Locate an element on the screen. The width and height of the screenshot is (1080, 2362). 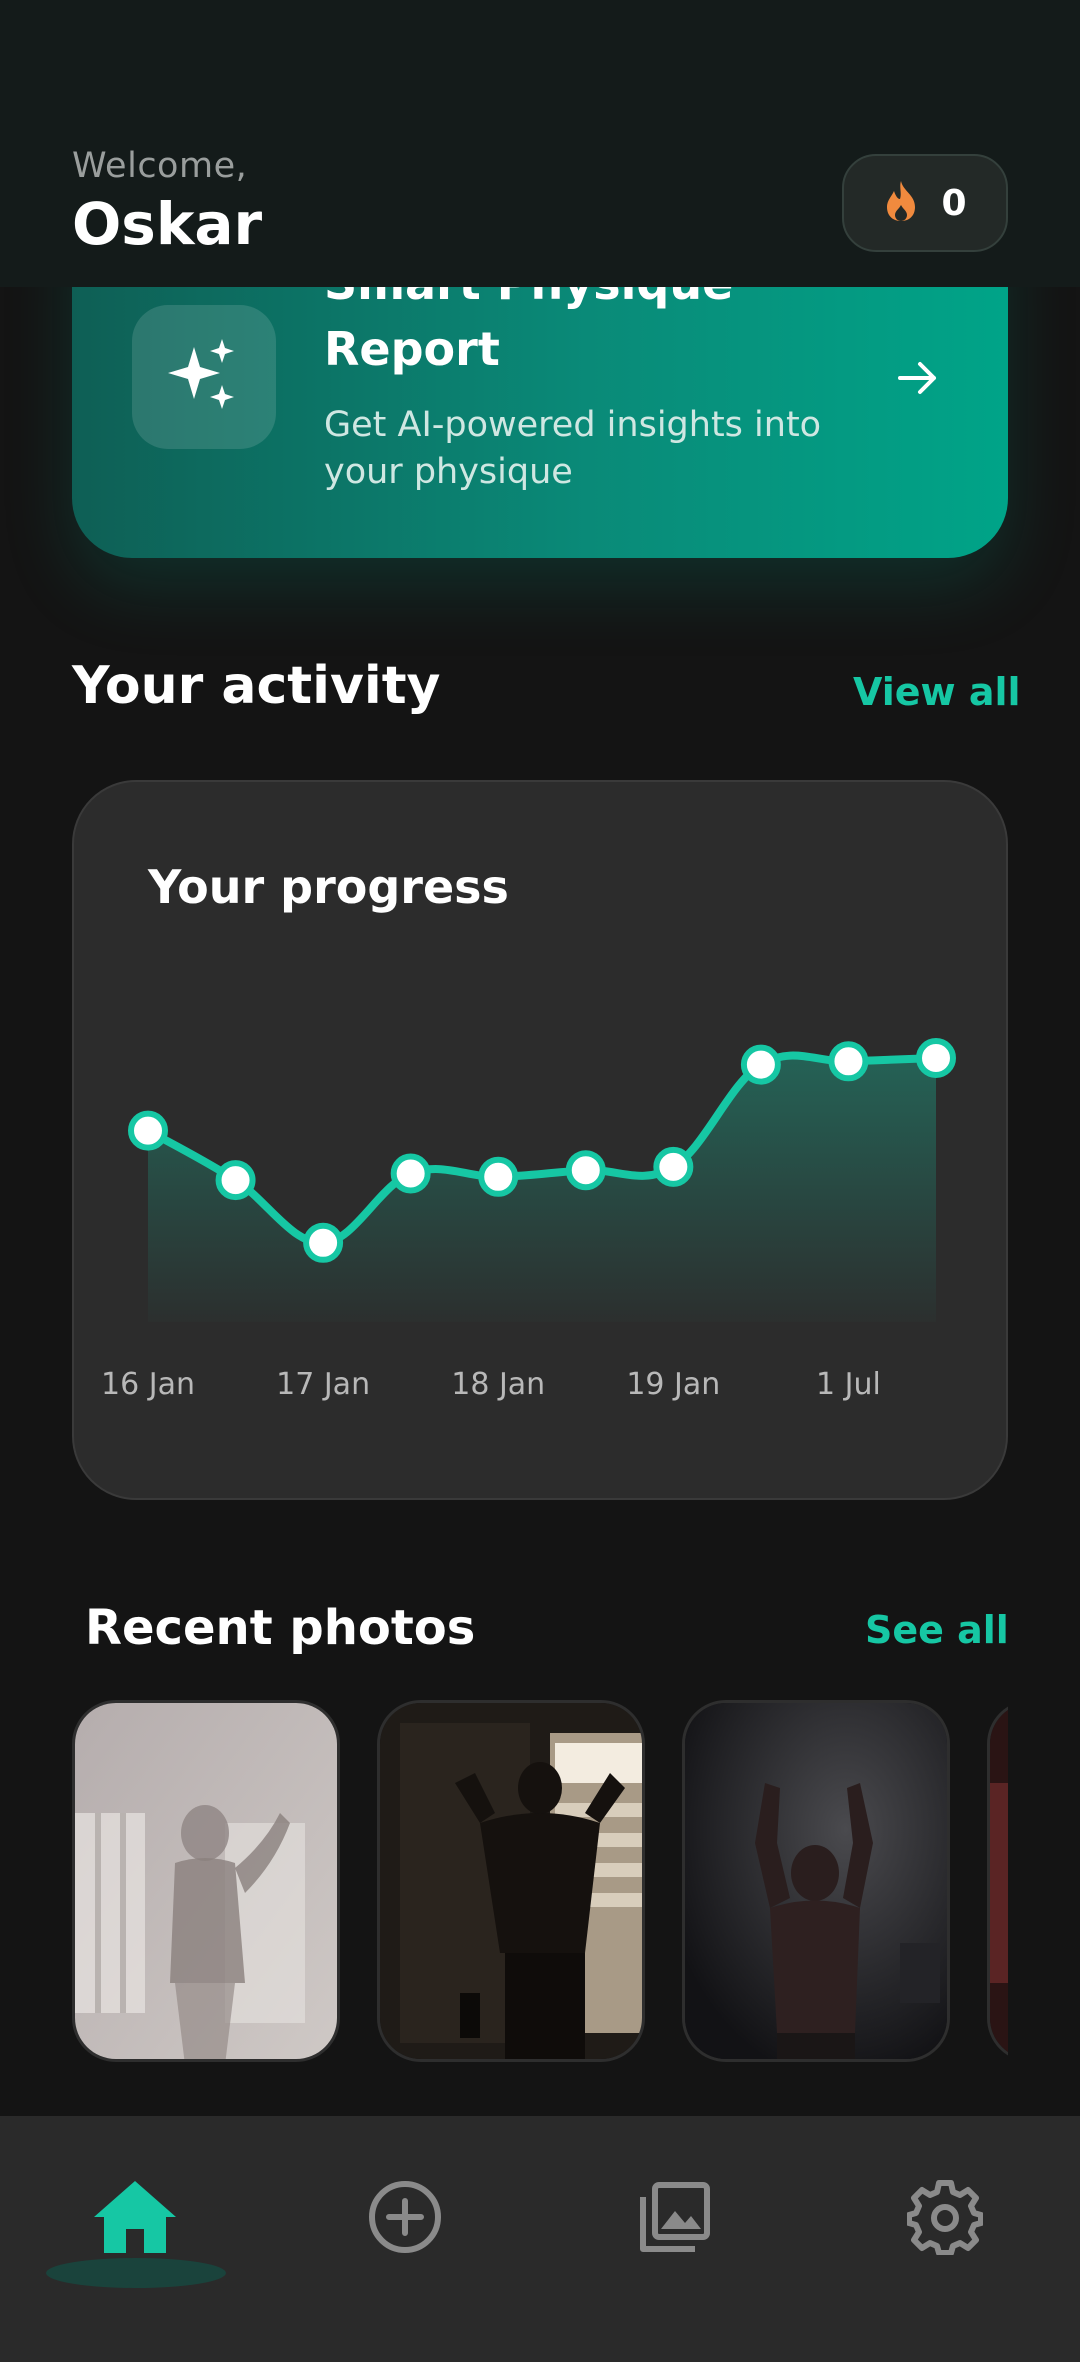
sparkles-icon is located at coordinates (204, 377).